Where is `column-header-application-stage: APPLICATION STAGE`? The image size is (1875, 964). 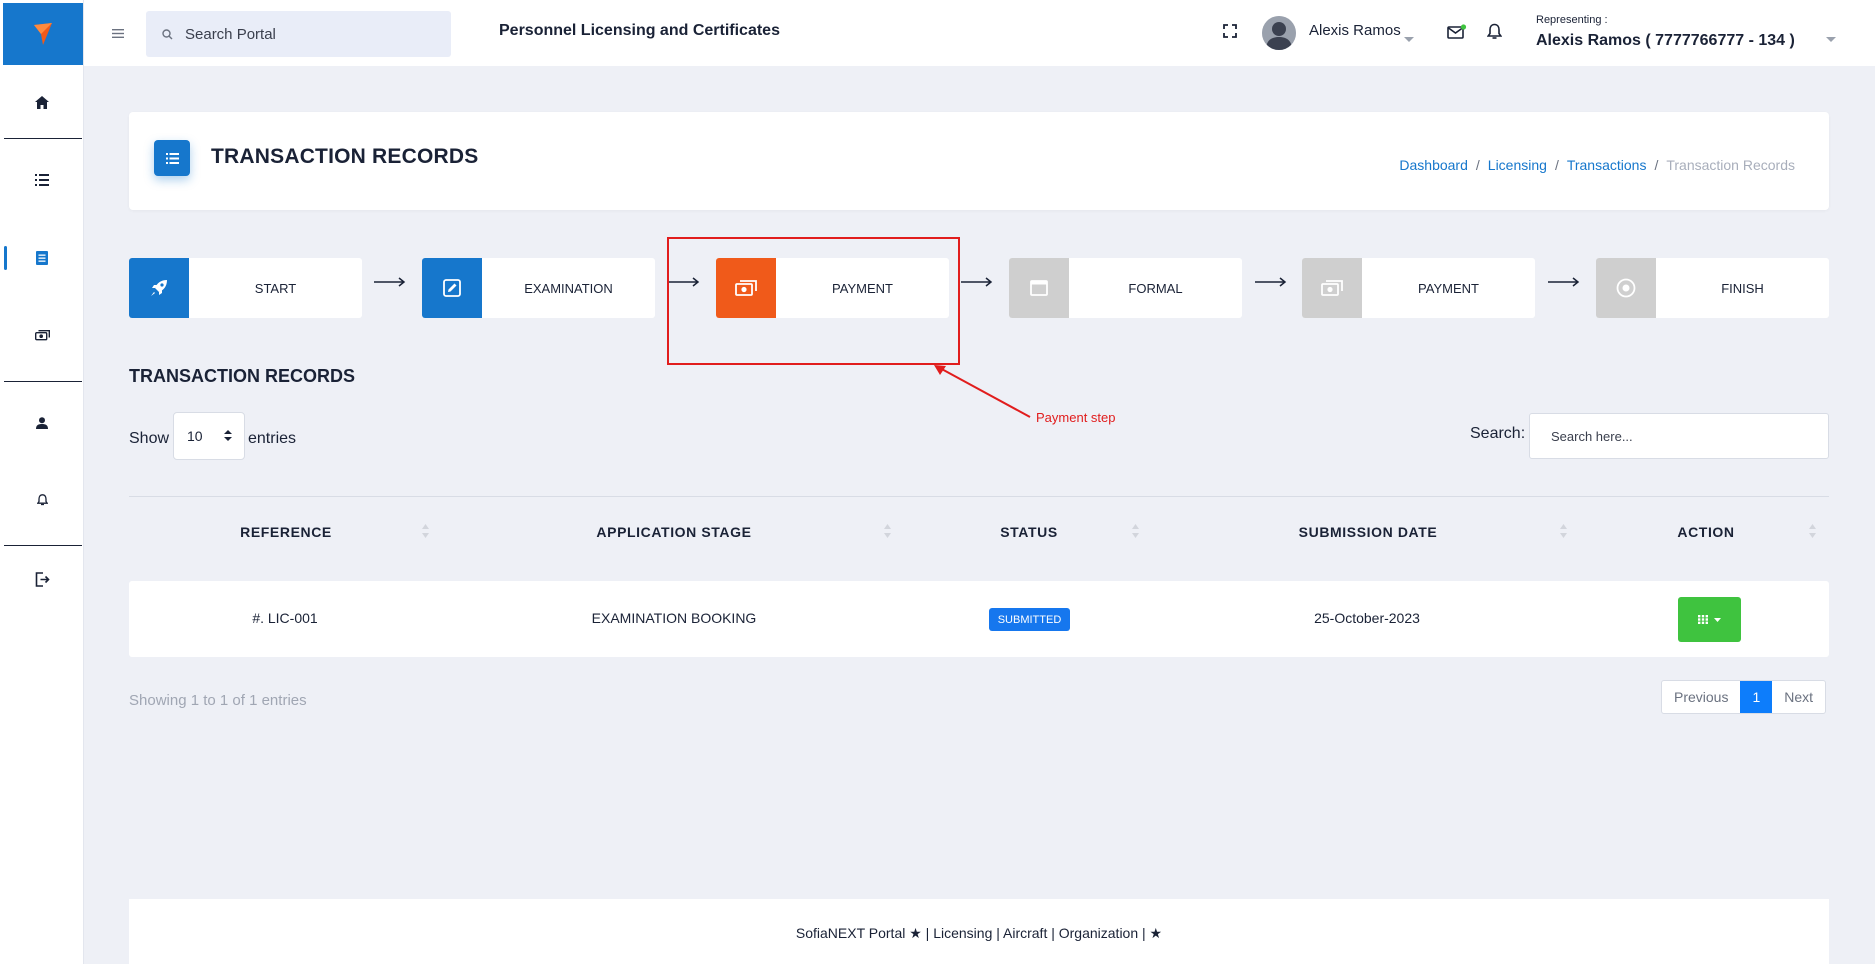
column-header-application-stage: APPLICATION STAGE is located at coordinates (673, 532).